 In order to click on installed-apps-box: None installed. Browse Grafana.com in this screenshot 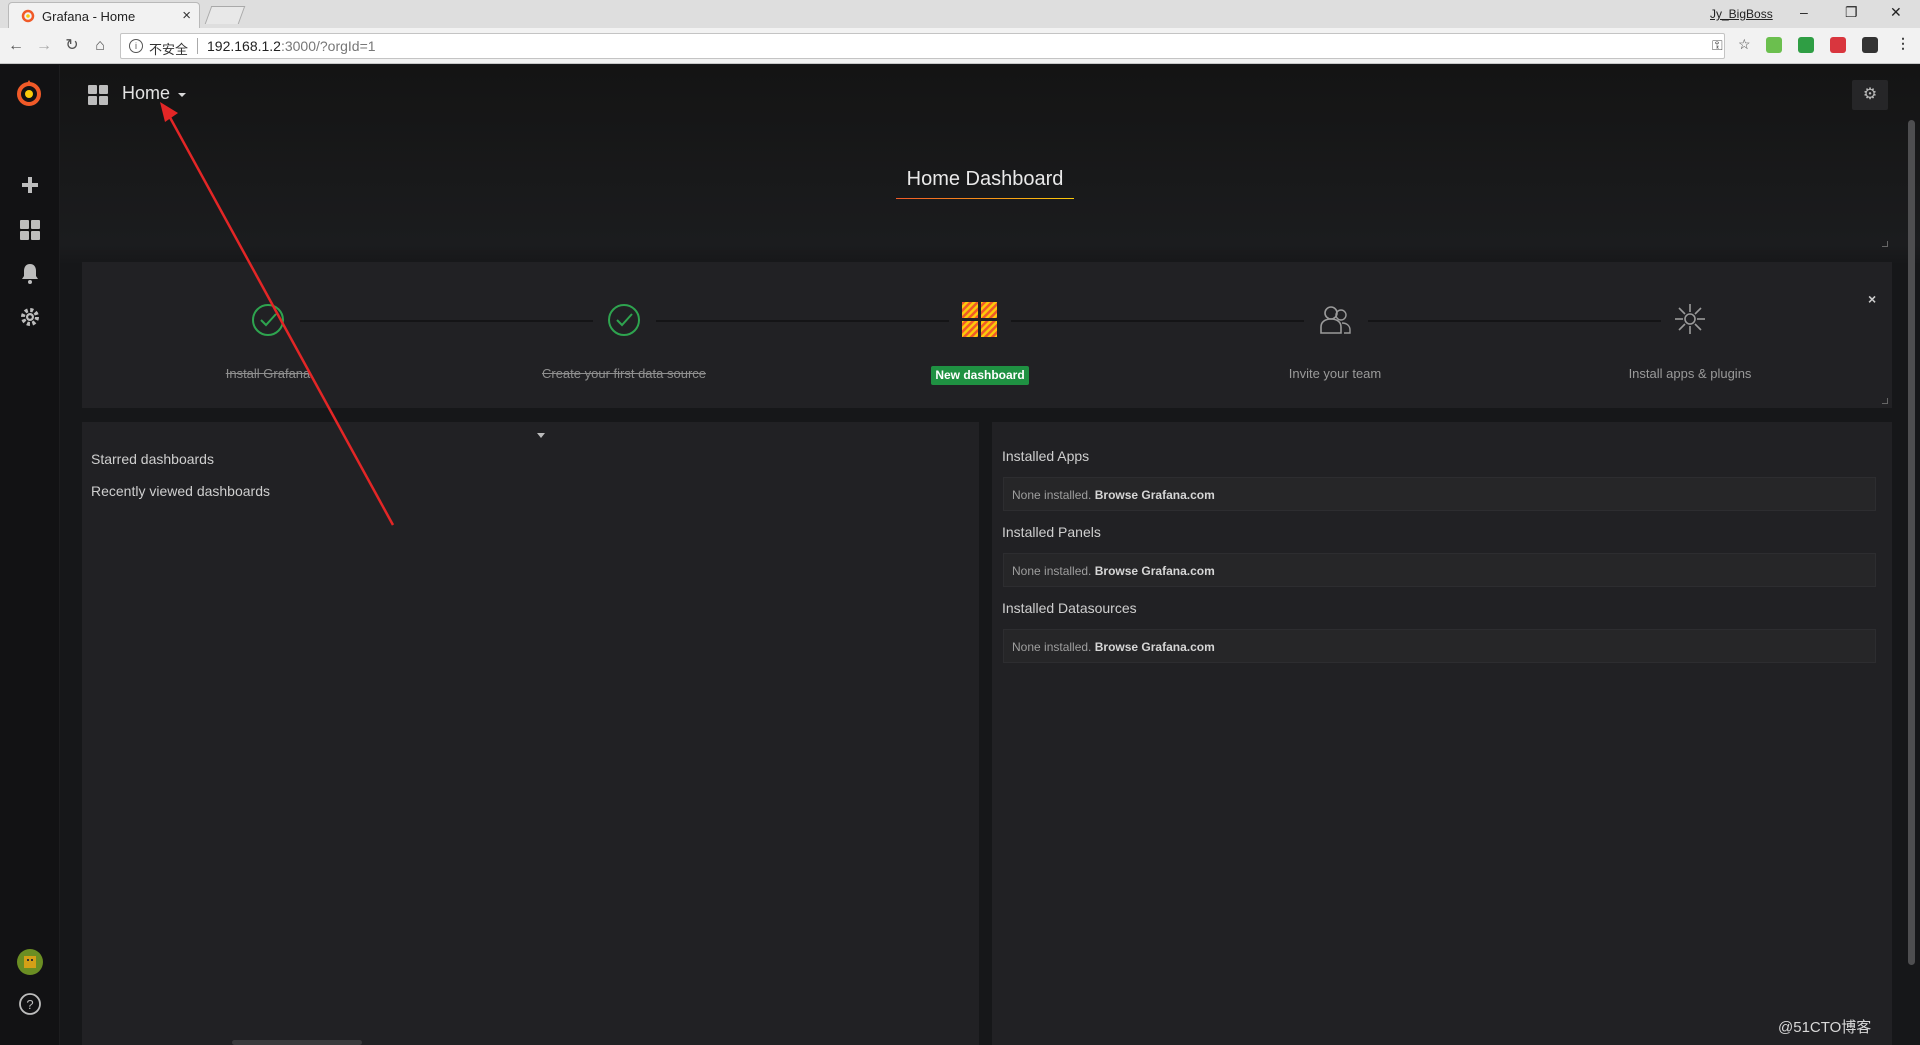, I will do `click(1439, 494)`.